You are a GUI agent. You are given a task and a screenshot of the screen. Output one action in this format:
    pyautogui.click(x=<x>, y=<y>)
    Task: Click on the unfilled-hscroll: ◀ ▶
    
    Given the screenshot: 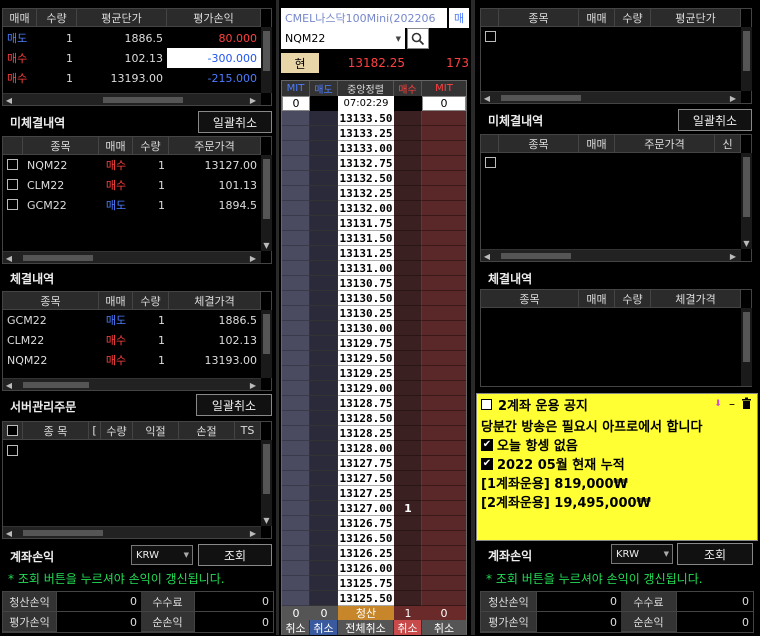 What is the action you would take?
    pyautogui.click(x=132, y=257)
    